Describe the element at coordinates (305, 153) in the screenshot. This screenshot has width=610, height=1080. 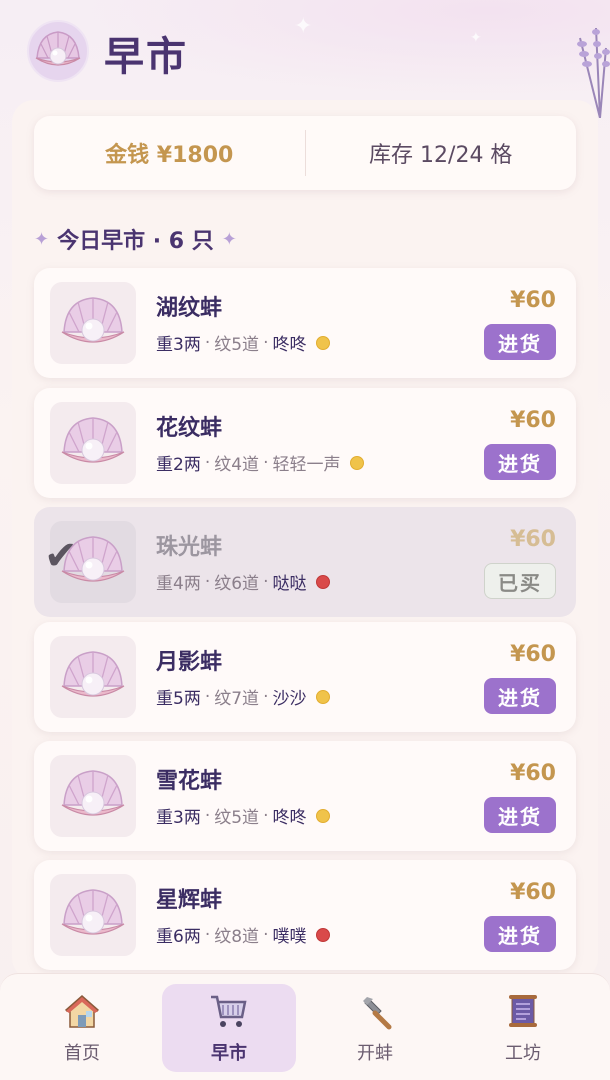
I see `stats-bar: 金钱 ¥1800 库存 12/24 格` at that location.